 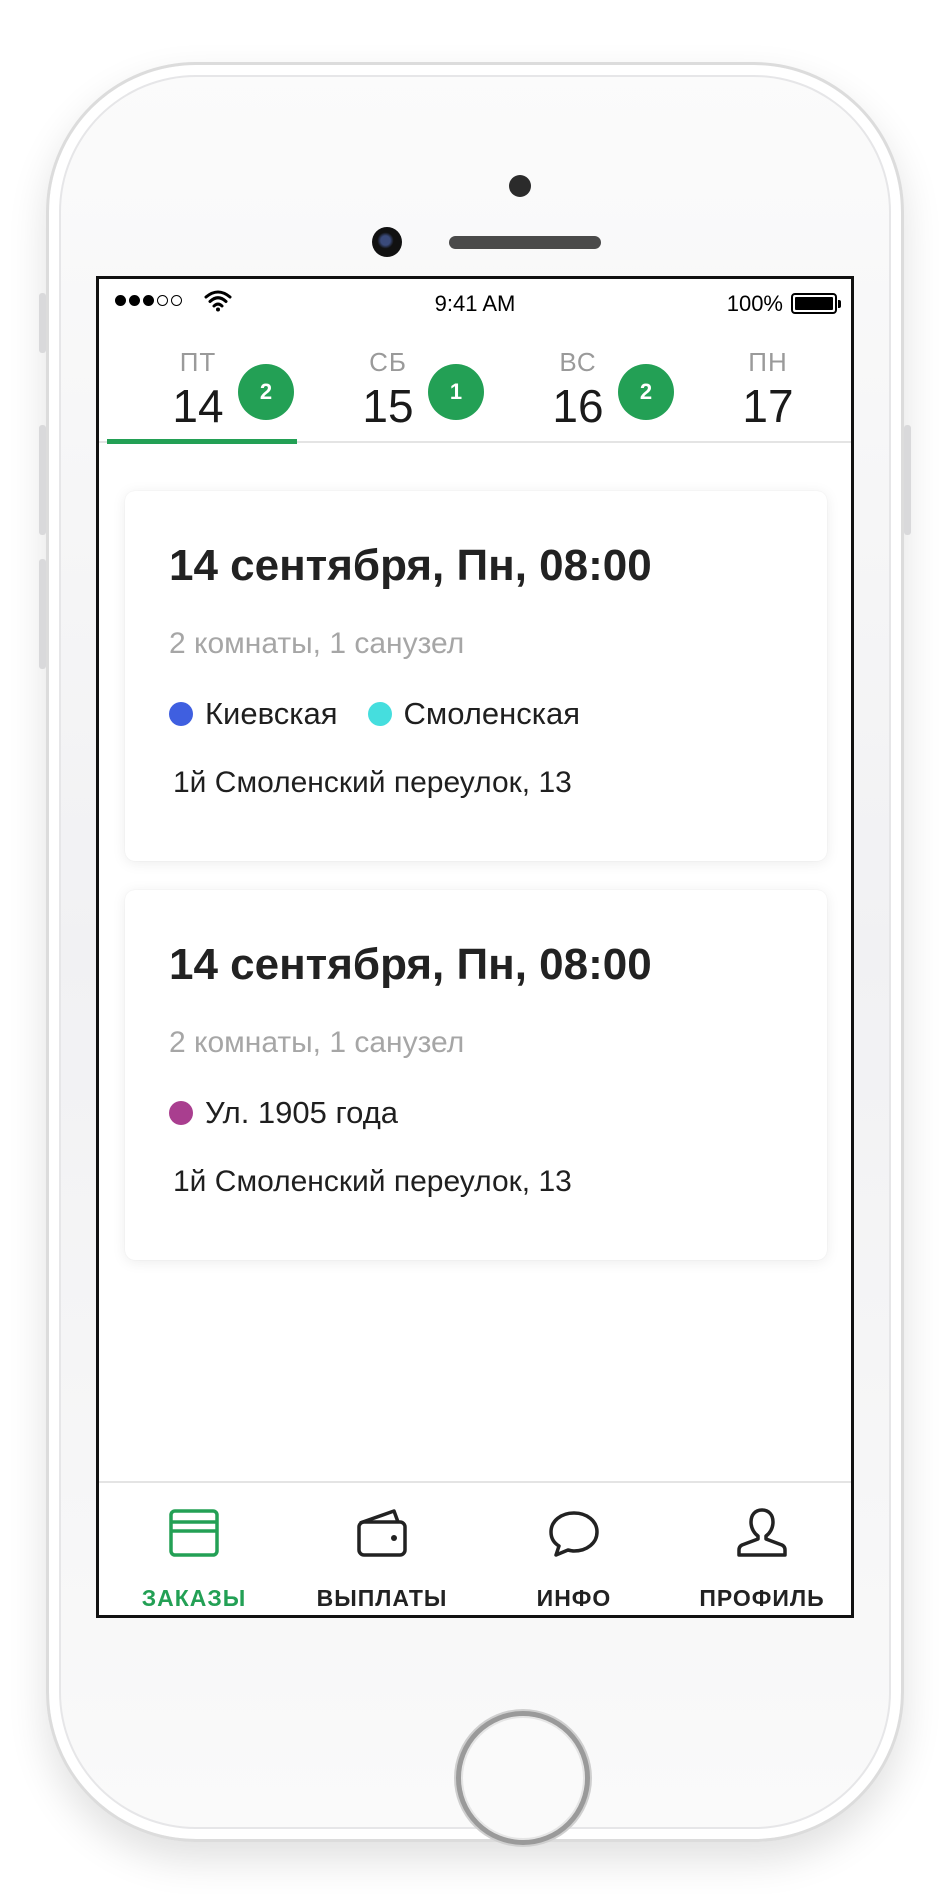 I want to click on volume-up-button, so click(x=42, y=480).